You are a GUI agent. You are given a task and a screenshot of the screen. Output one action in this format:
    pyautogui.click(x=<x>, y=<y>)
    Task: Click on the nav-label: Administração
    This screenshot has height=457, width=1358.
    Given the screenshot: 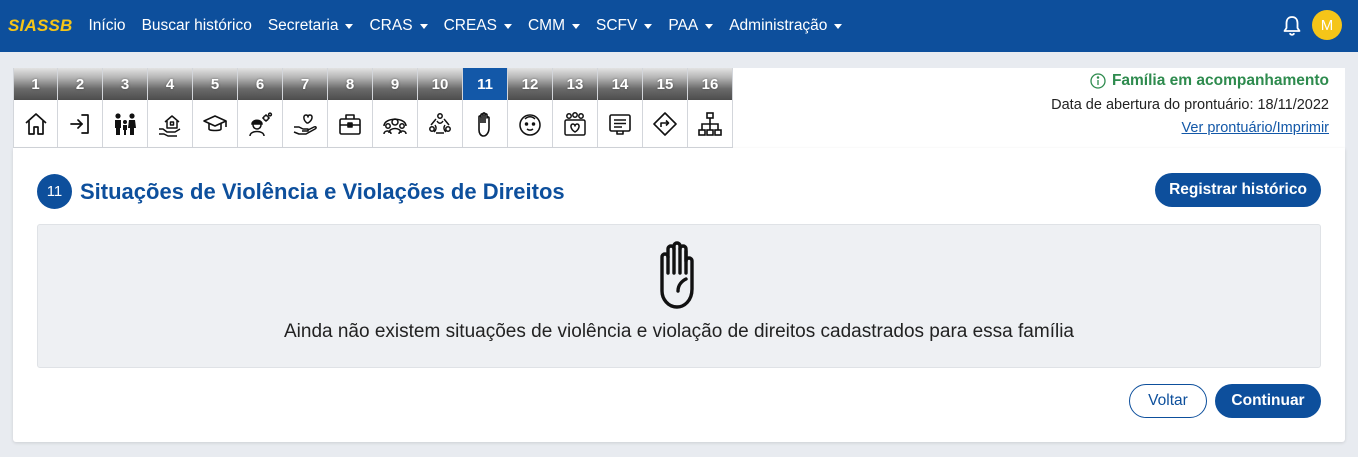 What is the action you would take?
    pyautogui.click(x=778, y=25)
    